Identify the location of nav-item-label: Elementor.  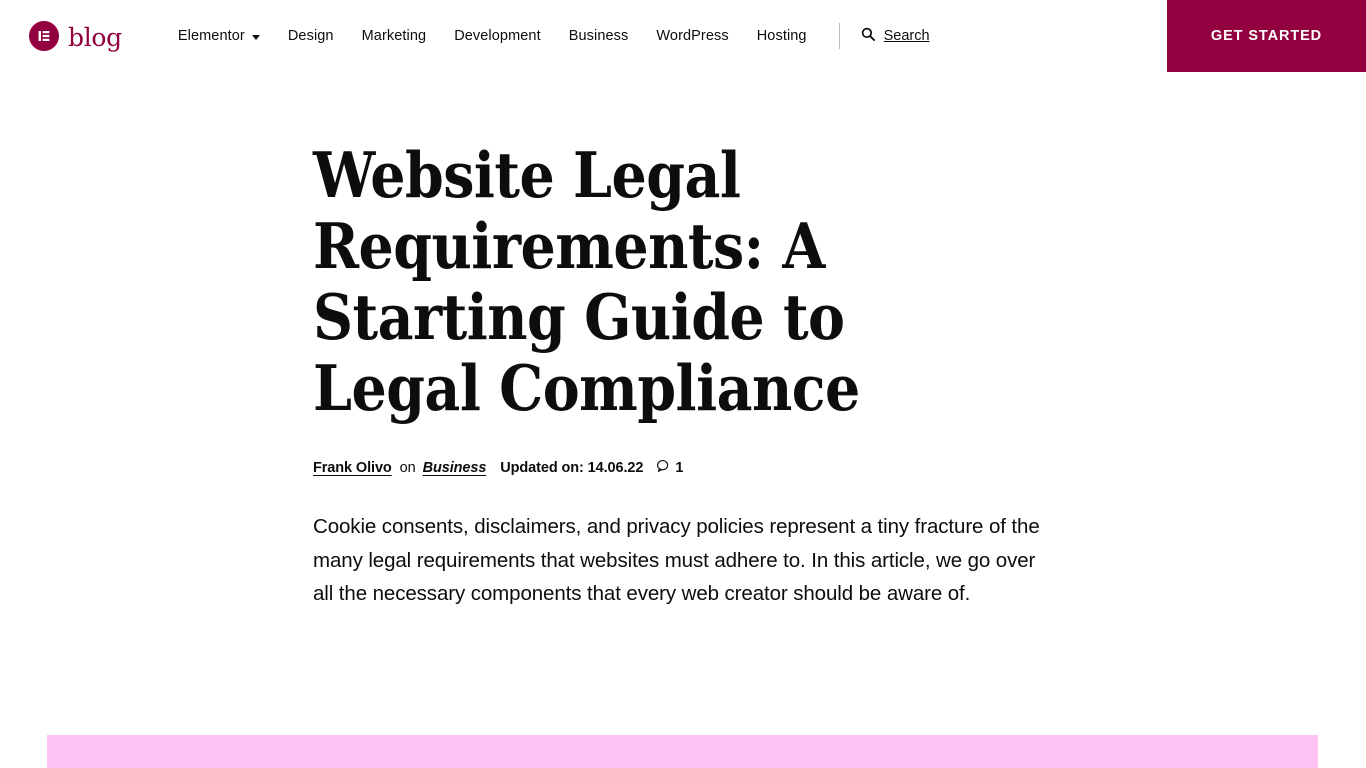
(211, 36).